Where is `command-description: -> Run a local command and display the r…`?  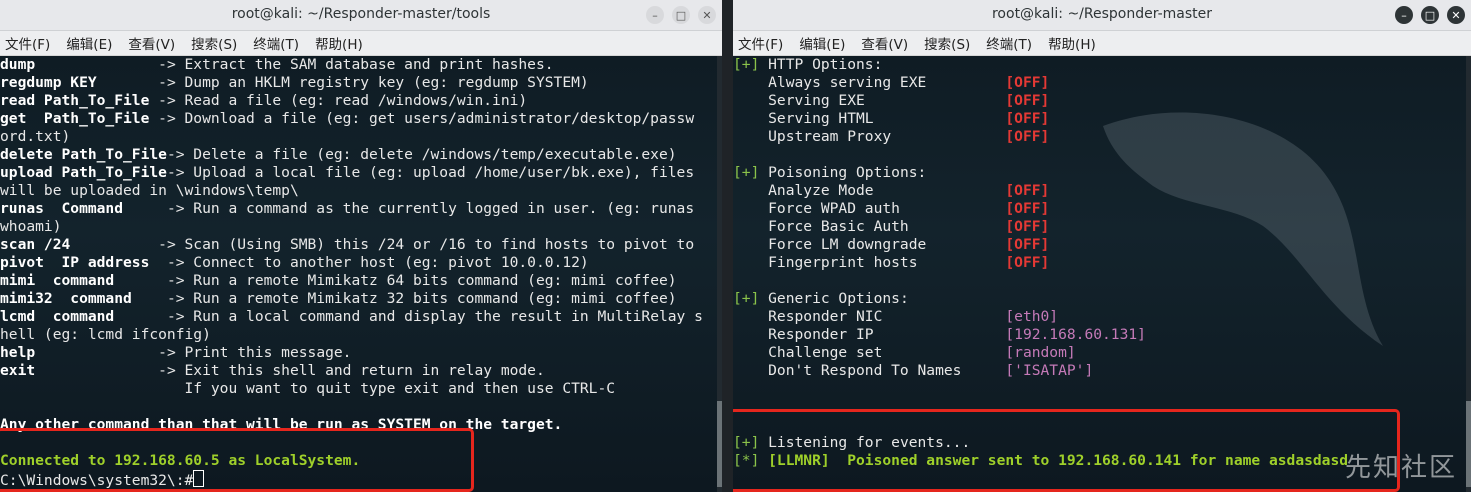 command-description: -> Run a local command and display the r… is located at coordinates (408, 316).